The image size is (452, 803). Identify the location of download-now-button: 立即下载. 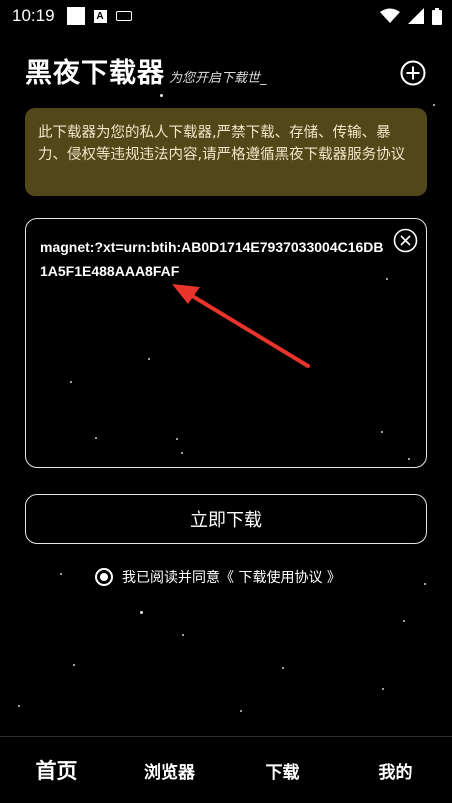
(226, 519).